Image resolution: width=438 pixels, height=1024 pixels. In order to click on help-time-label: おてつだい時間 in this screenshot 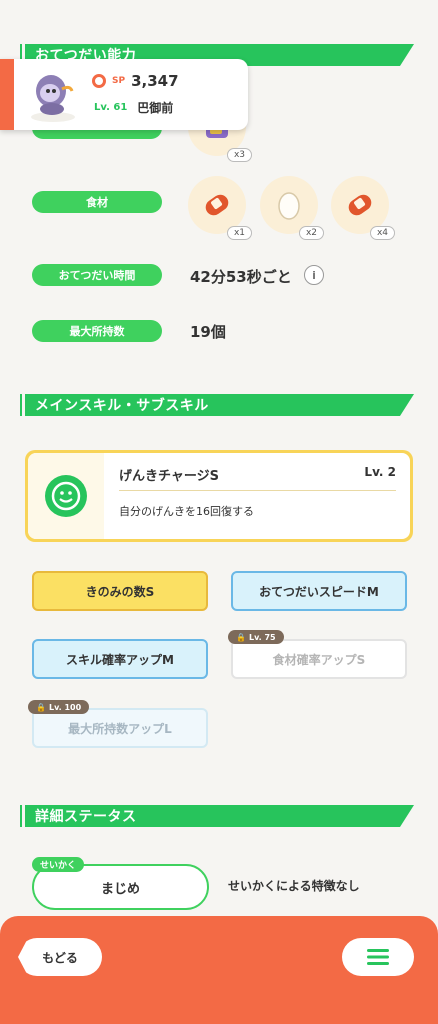, I will do `click(97, 275)`.